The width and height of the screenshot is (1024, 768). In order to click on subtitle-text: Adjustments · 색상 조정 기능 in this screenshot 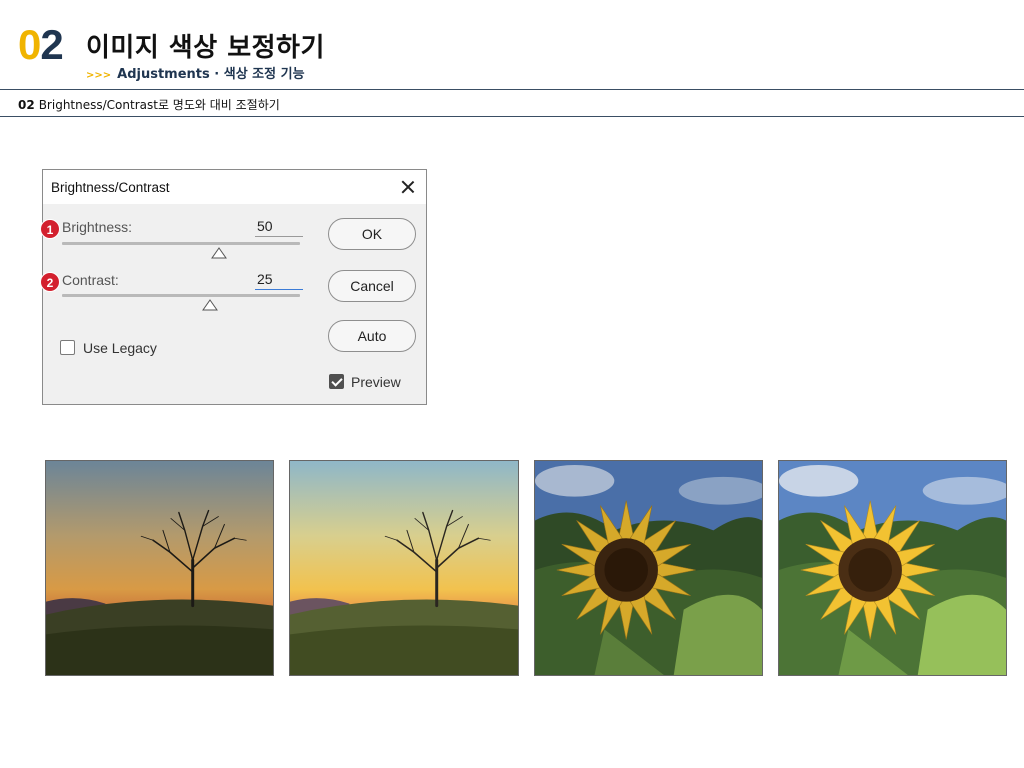, I will do `click(211, 74)`.